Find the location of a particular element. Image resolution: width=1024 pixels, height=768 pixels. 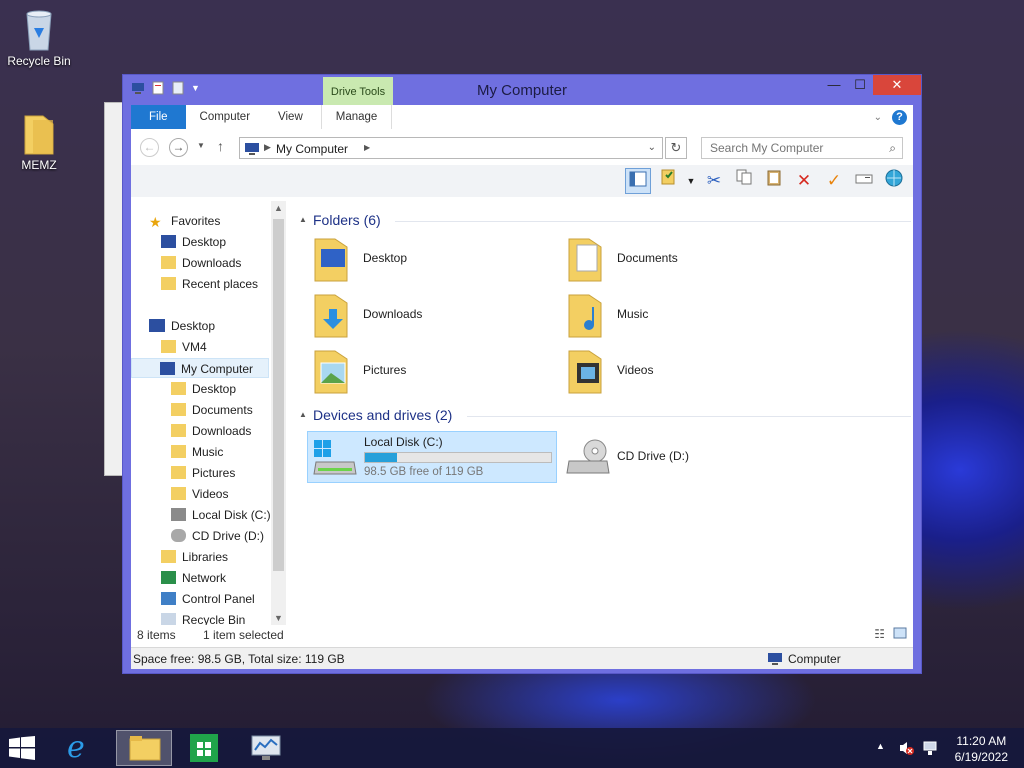

folder-desktop: Desktop is located at coordinates (431, 260).